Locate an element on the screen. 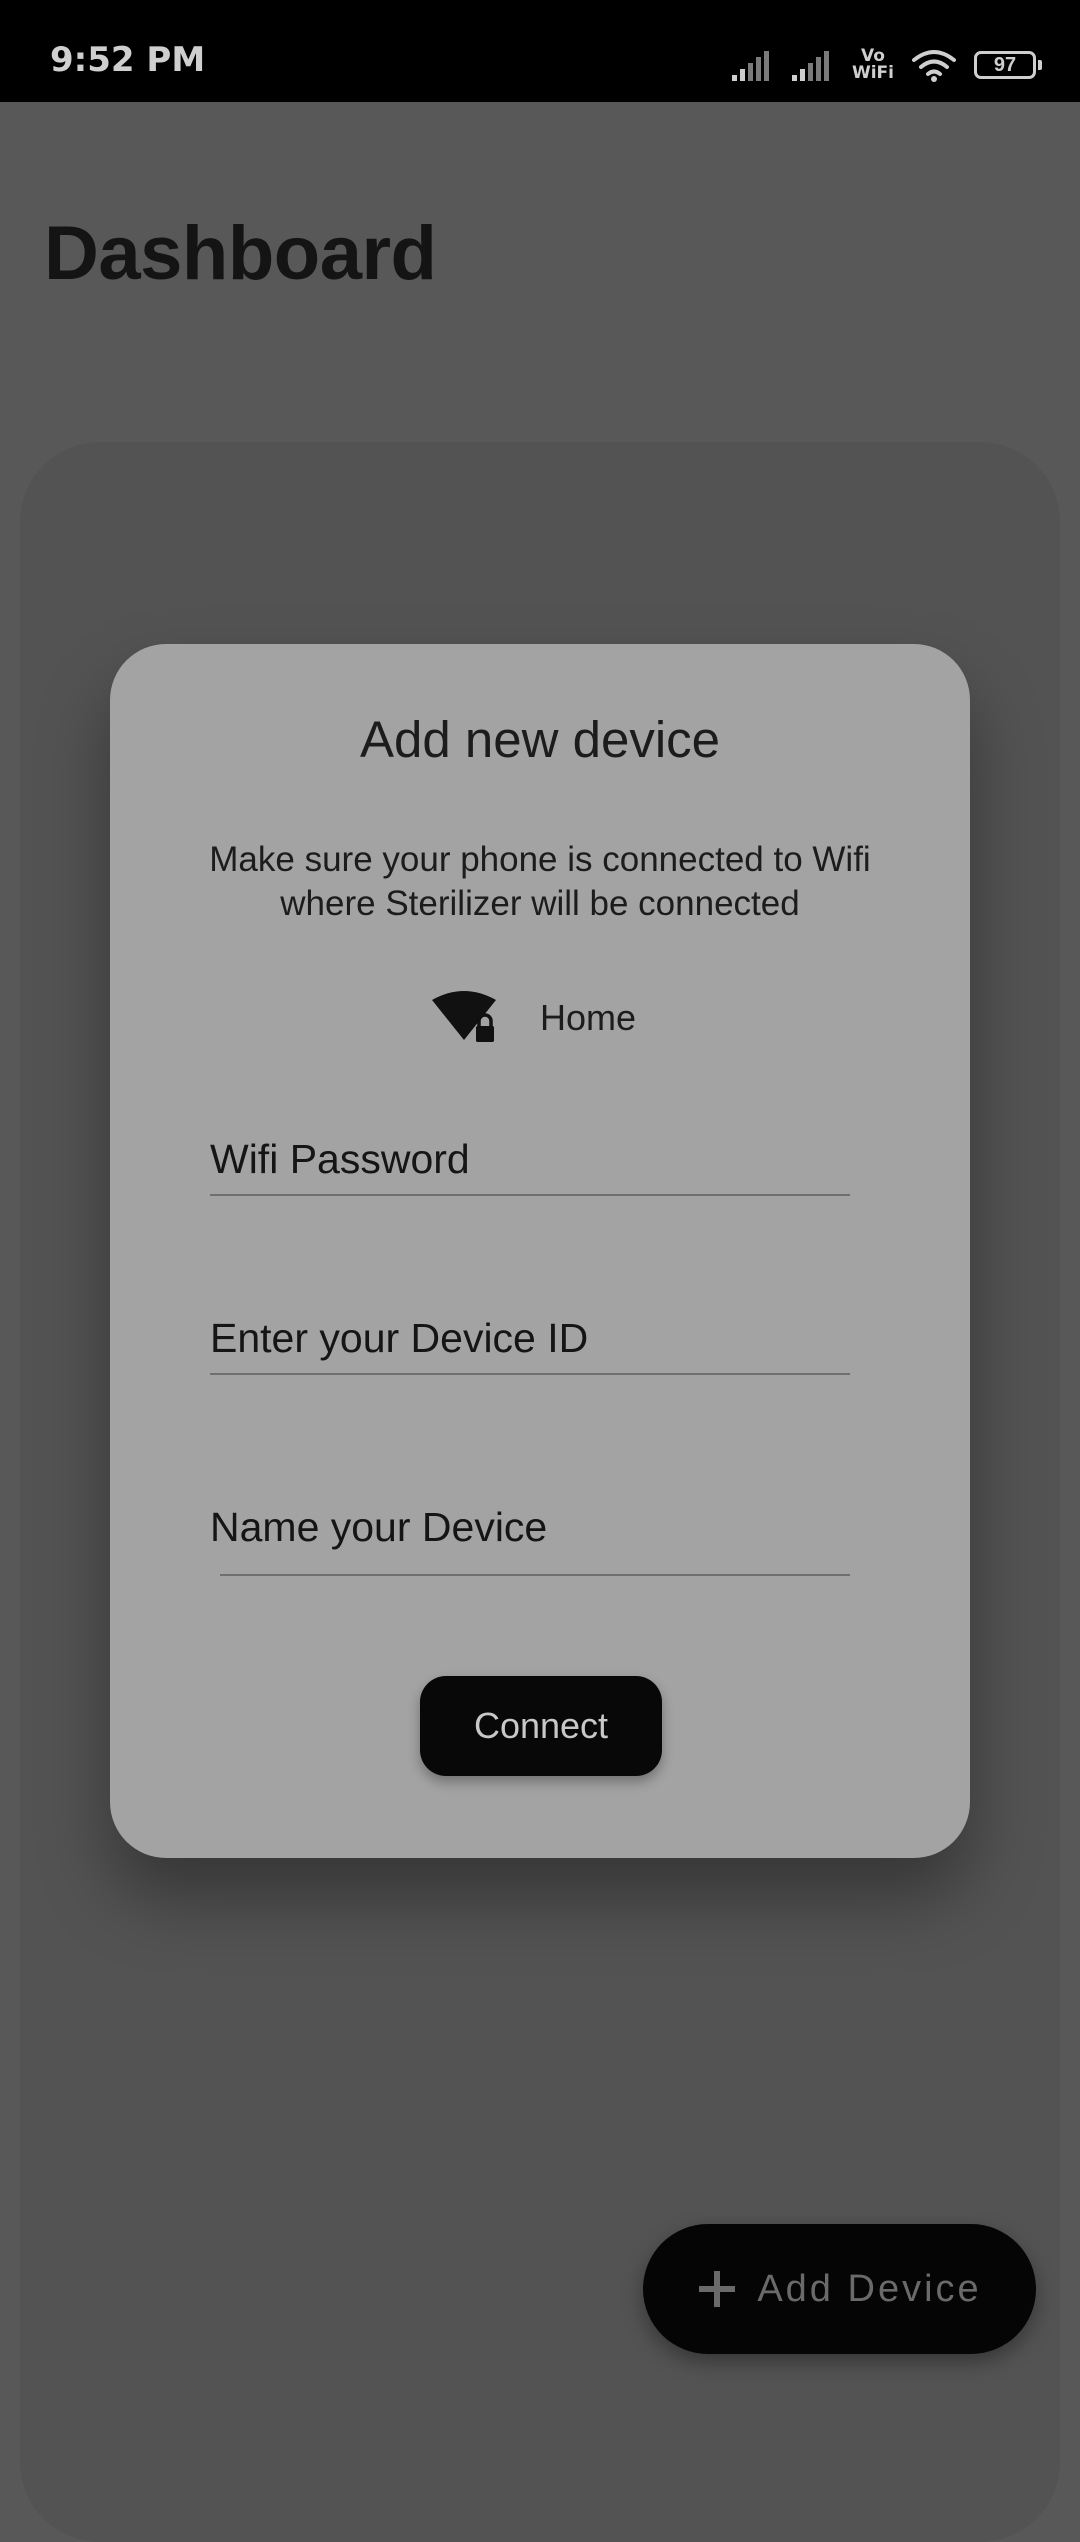 This screenshot has height=2542, width=1080. page-title: Dashboard is located at coordinates (240, 253).